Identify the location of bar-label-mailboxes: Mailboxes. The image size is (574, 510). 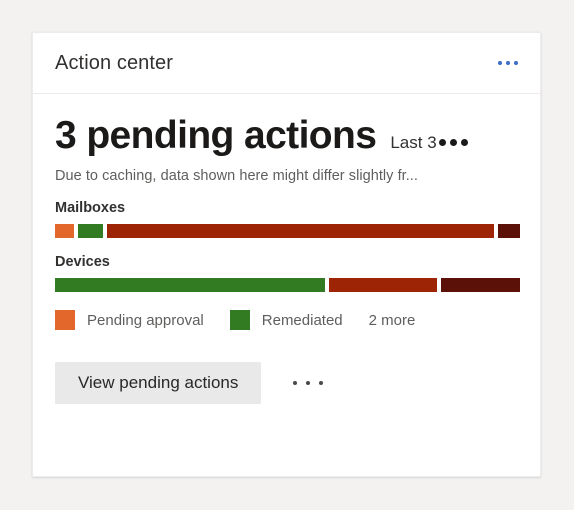
(90, 208).